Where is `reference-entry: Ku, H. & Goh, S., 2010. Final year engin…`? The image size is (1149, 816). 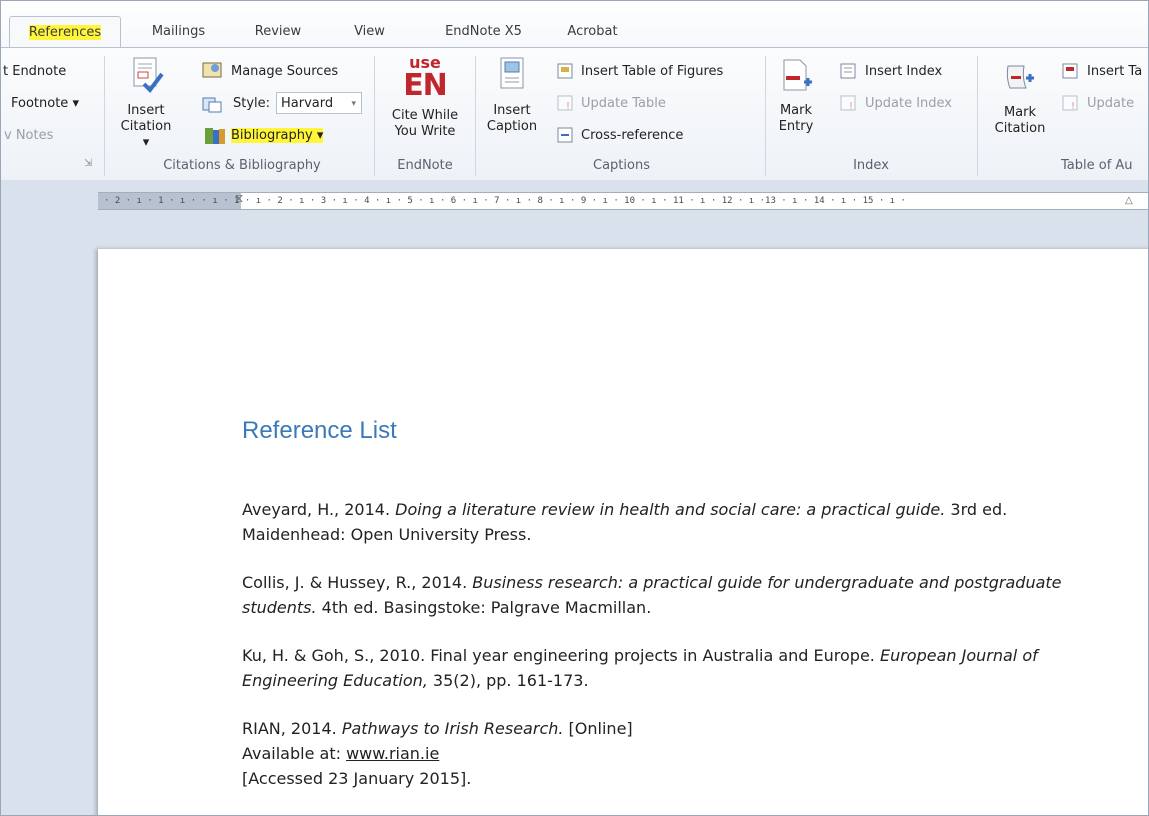
reference-entry: Ku, H. & Goh, S., 2010. Final year engin… is located at coordinates (640, 668).